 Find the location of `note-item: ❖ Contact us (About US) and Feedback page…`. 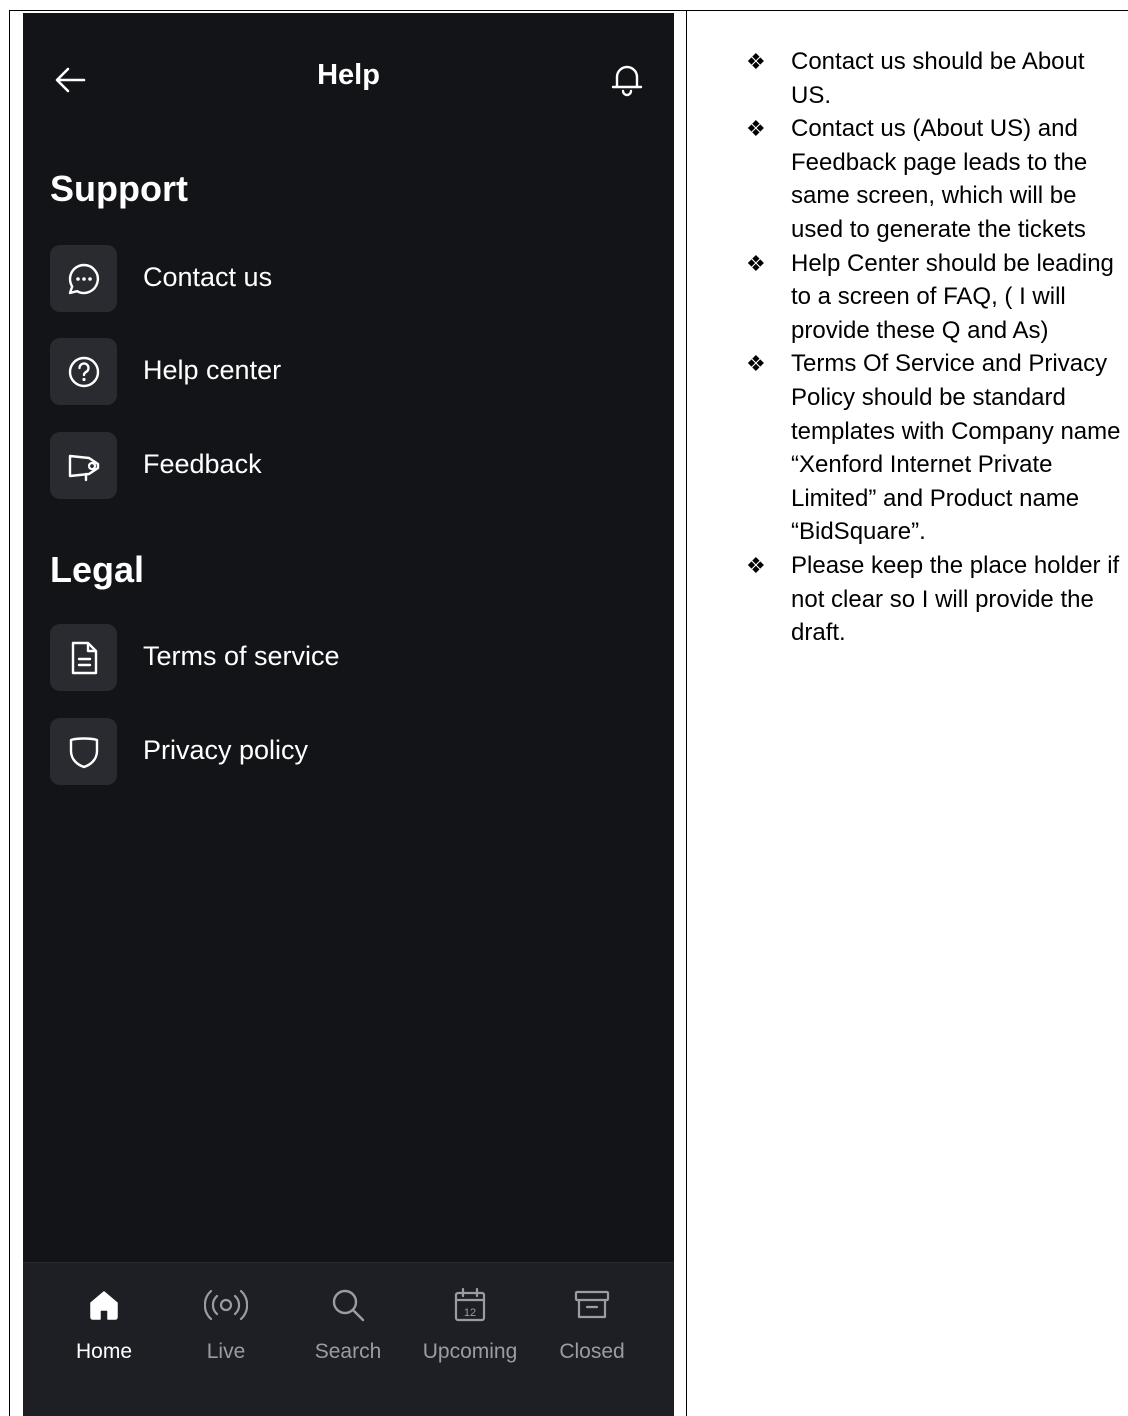

note-item: ❖ Contact us (About US) and Feedback page… is located at coordinates (936, 179).